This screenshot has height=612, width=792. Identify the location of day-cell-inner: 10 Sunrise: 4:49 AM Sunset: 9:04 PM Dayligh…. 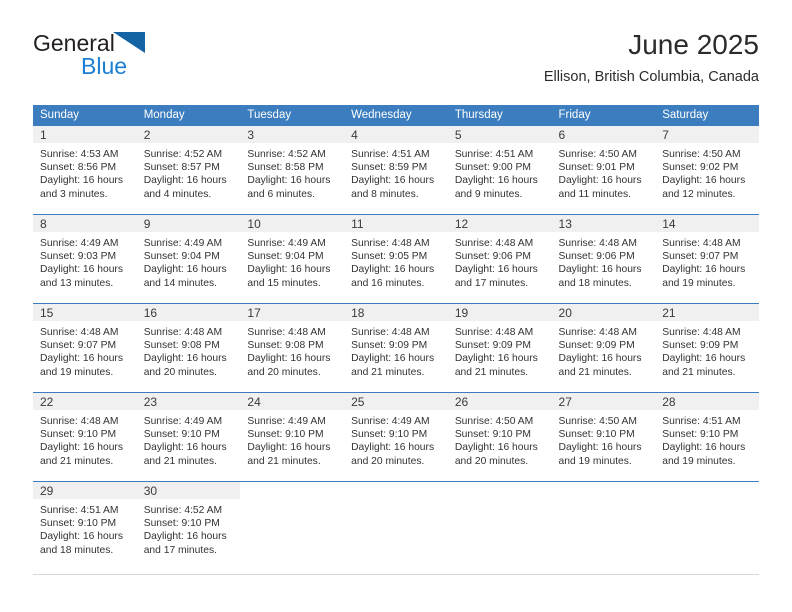
(292, 259).